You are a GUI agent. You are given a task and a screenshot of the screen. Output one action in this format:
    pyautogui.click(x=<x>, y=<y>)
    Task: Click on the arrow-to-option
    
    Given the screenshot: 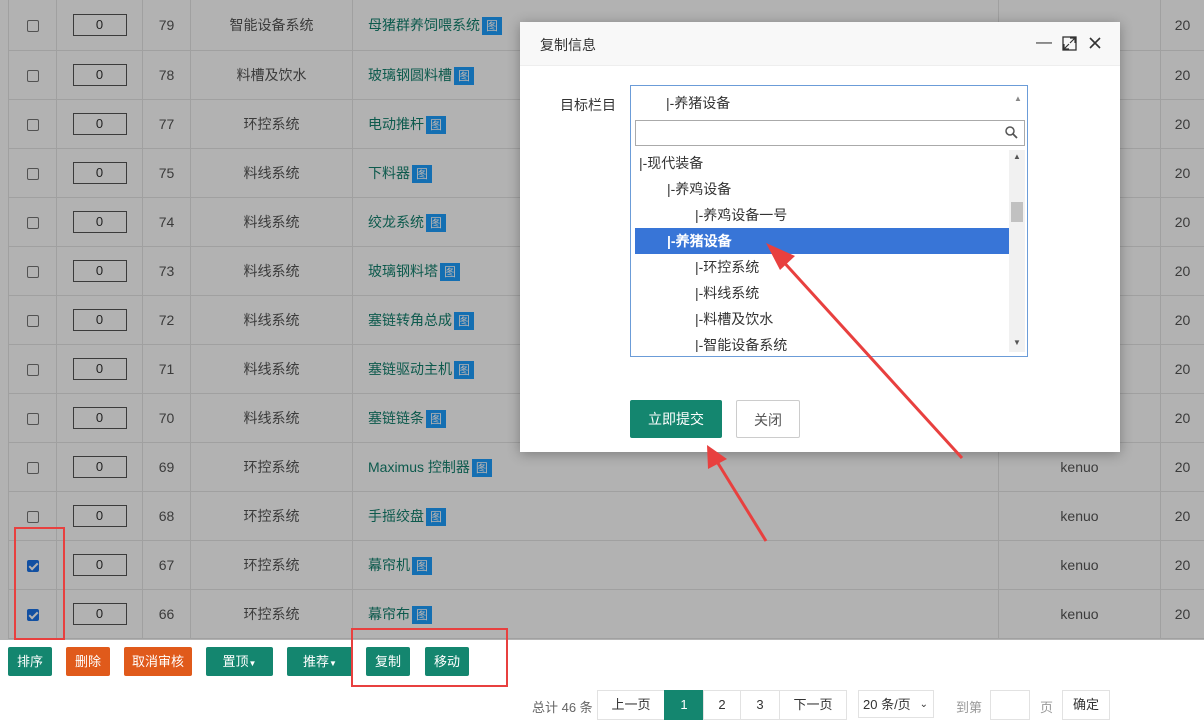 What is the action you would take?
    pyautogui.click(x=864, y=350)
    